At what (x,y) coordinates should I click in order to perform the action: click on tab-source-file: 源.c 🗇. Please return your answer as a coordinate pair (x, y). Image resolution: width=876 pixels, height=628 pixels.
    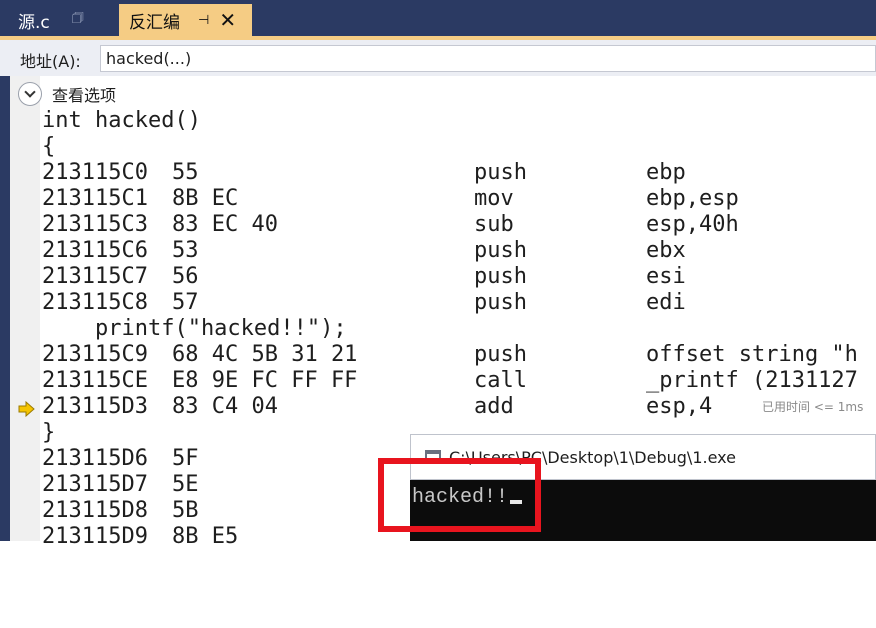
    Looking at the image, I should click on (61, 20).